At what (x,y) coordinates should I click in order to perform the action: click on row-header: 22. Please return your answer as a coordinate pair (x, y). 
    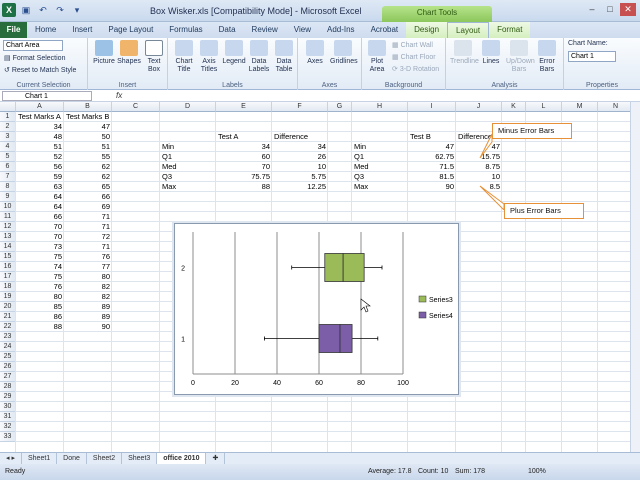
    Looking at the image, I should click on (8, 327).